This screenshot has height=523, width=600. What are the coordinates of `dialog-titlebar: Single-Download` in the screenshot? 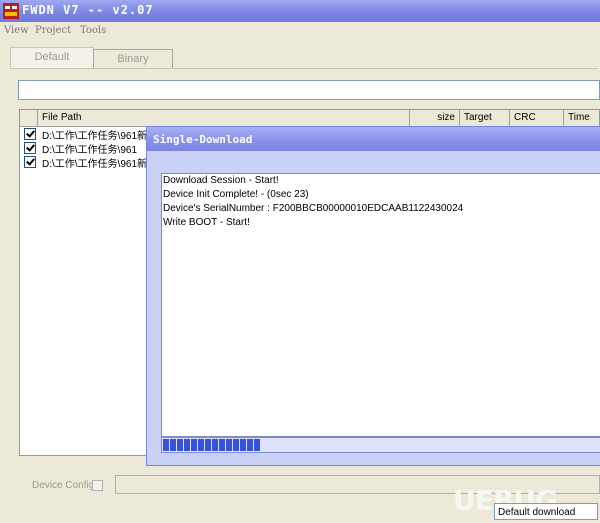 It's located at (373, 139).